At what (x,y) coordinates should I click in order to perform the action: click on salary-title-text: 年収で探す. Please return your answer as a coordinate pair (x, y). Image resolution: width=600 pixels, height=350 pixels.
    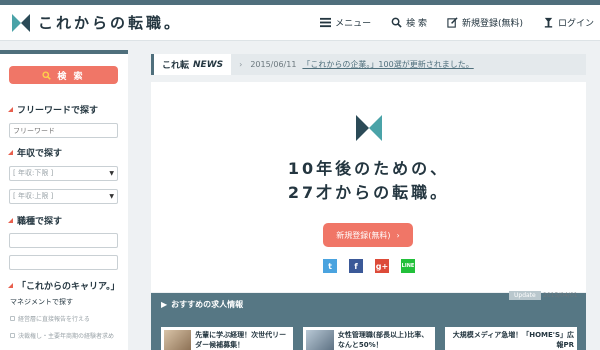
    Looking at the image, I should click on (40, 154).